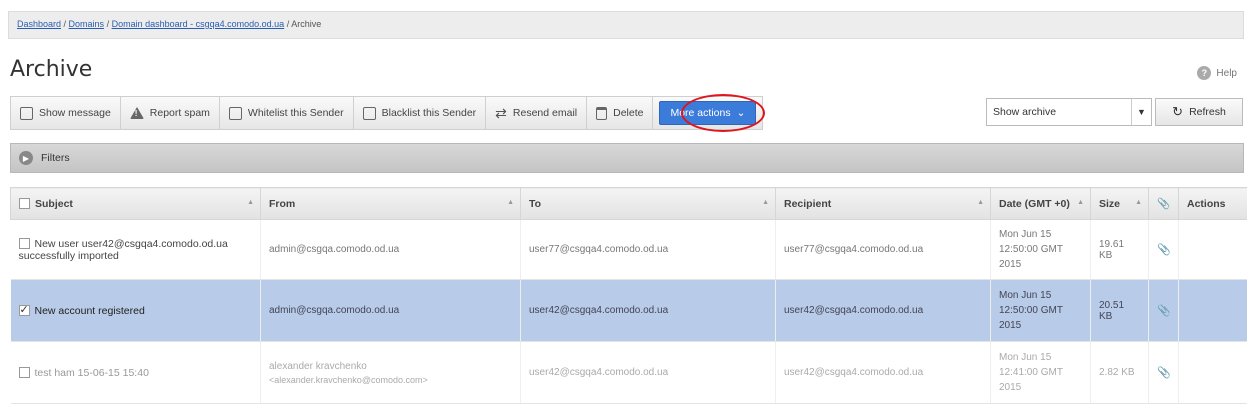 The height and width of the screenshot is (419, 1247). I want to click on blacklist-sender-button: Blacklist this Sender, so click(420, 113).